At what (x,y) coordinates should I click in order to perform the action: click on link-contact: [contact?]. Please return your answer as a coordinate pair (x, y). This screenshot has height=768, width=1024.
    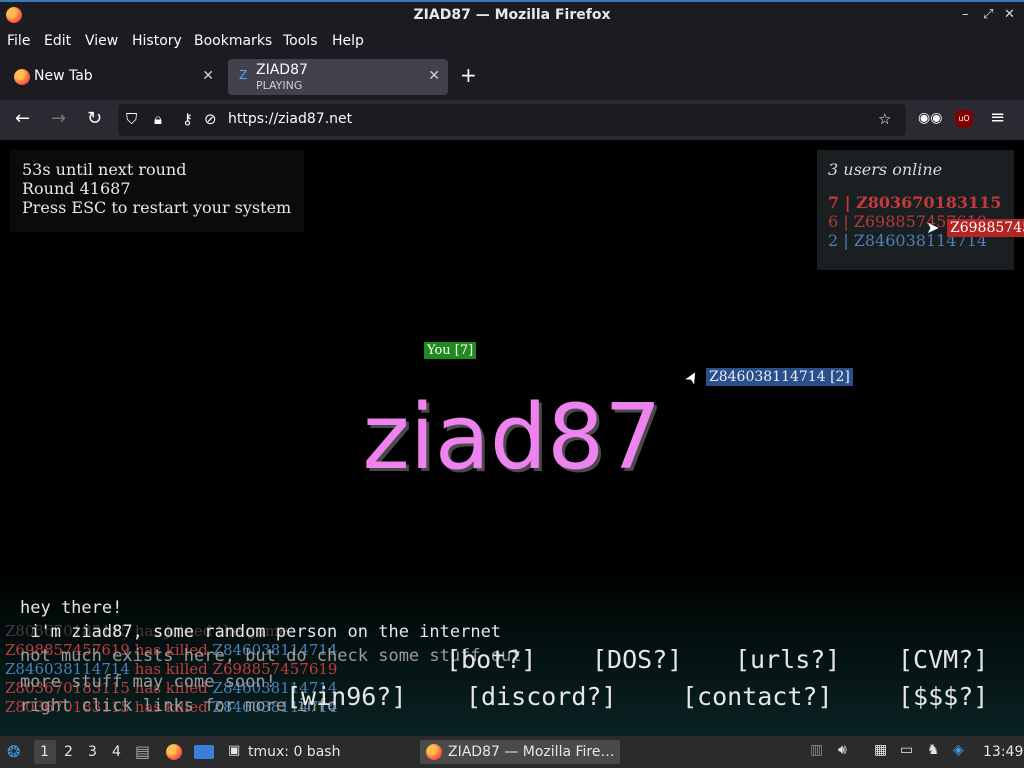
    Looking at the image, I should click on (757, 696).